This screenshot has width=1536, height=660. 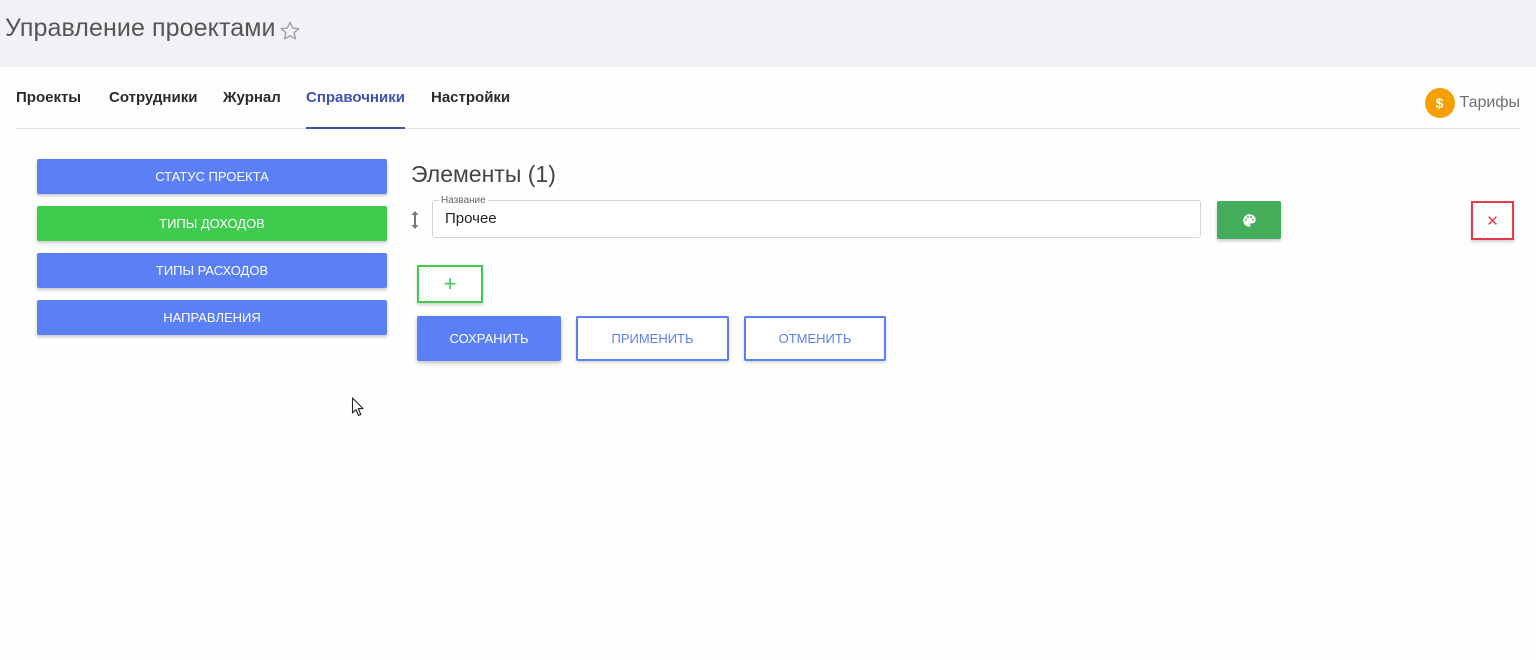 I want to click on tab-journal: Журнал, so click(x=252, y=98).